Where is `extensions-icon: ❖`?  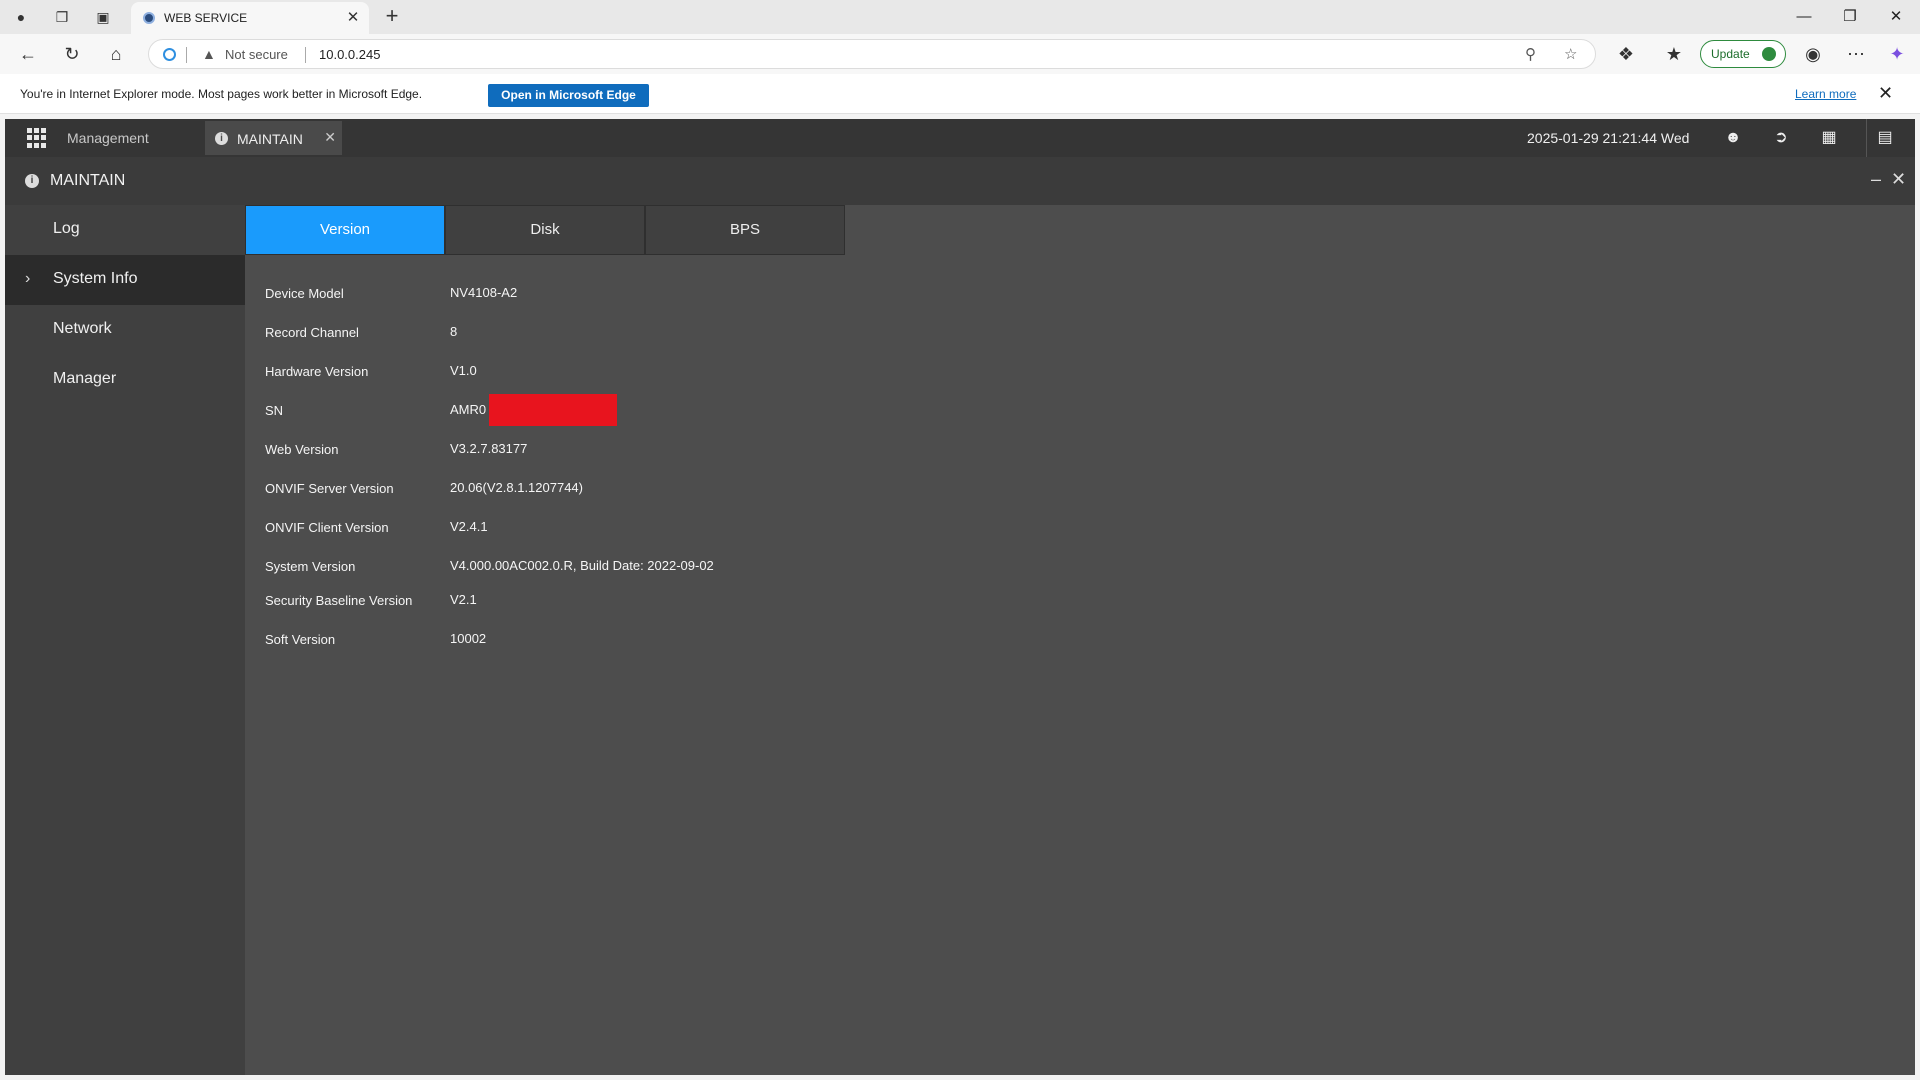
extensions-icon: ❖ is located at coordinates (1626, 54).